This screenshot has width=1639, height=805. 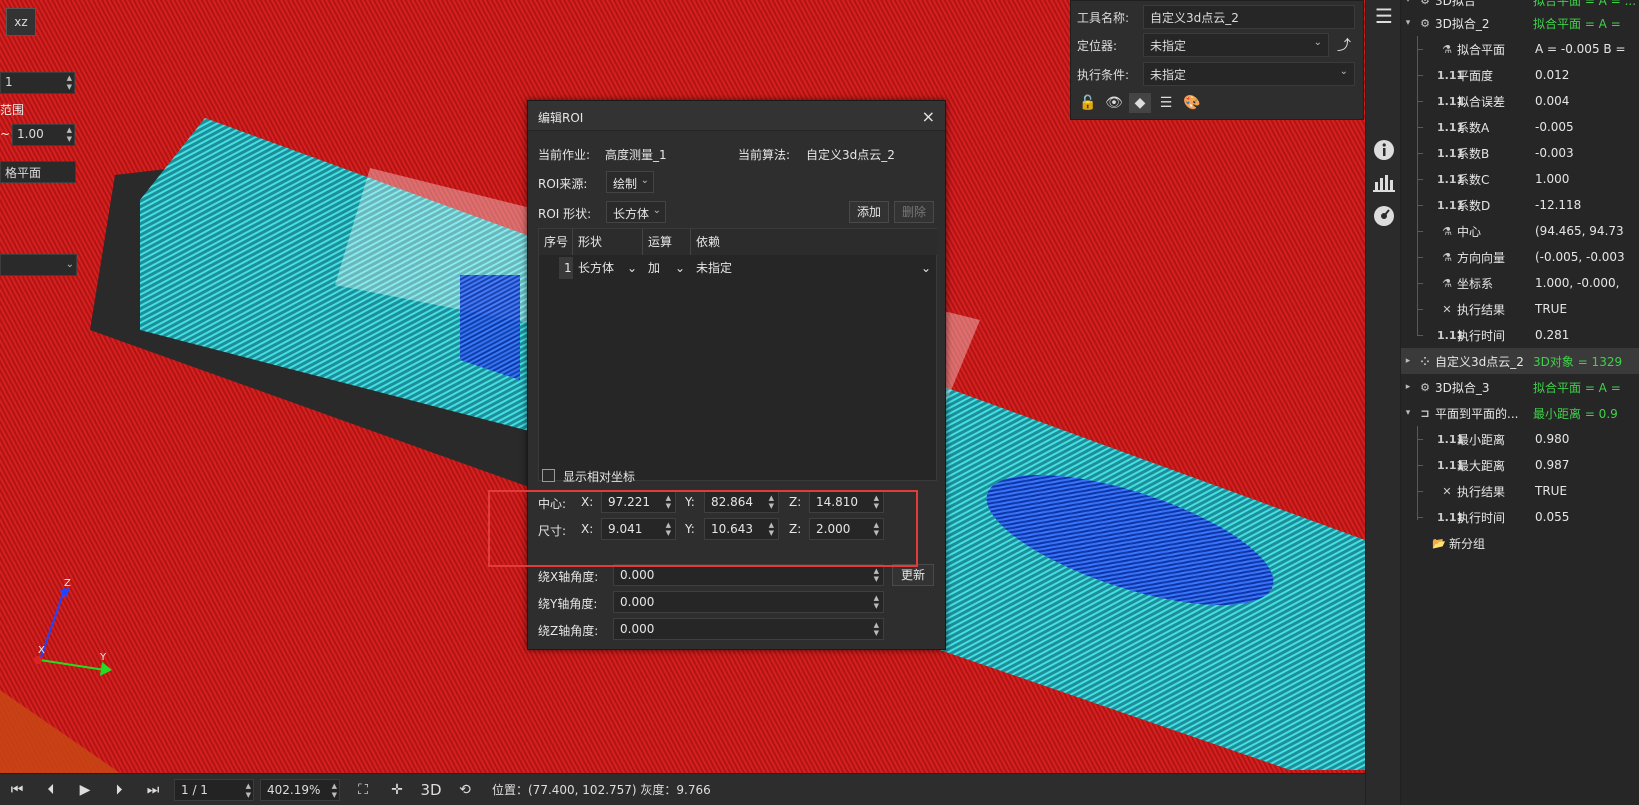 What do you see at coordinates (37, 83) in the screenshot?
I see `left-value-input: 1 ▲ ▼` at bounding box center [37, 83].